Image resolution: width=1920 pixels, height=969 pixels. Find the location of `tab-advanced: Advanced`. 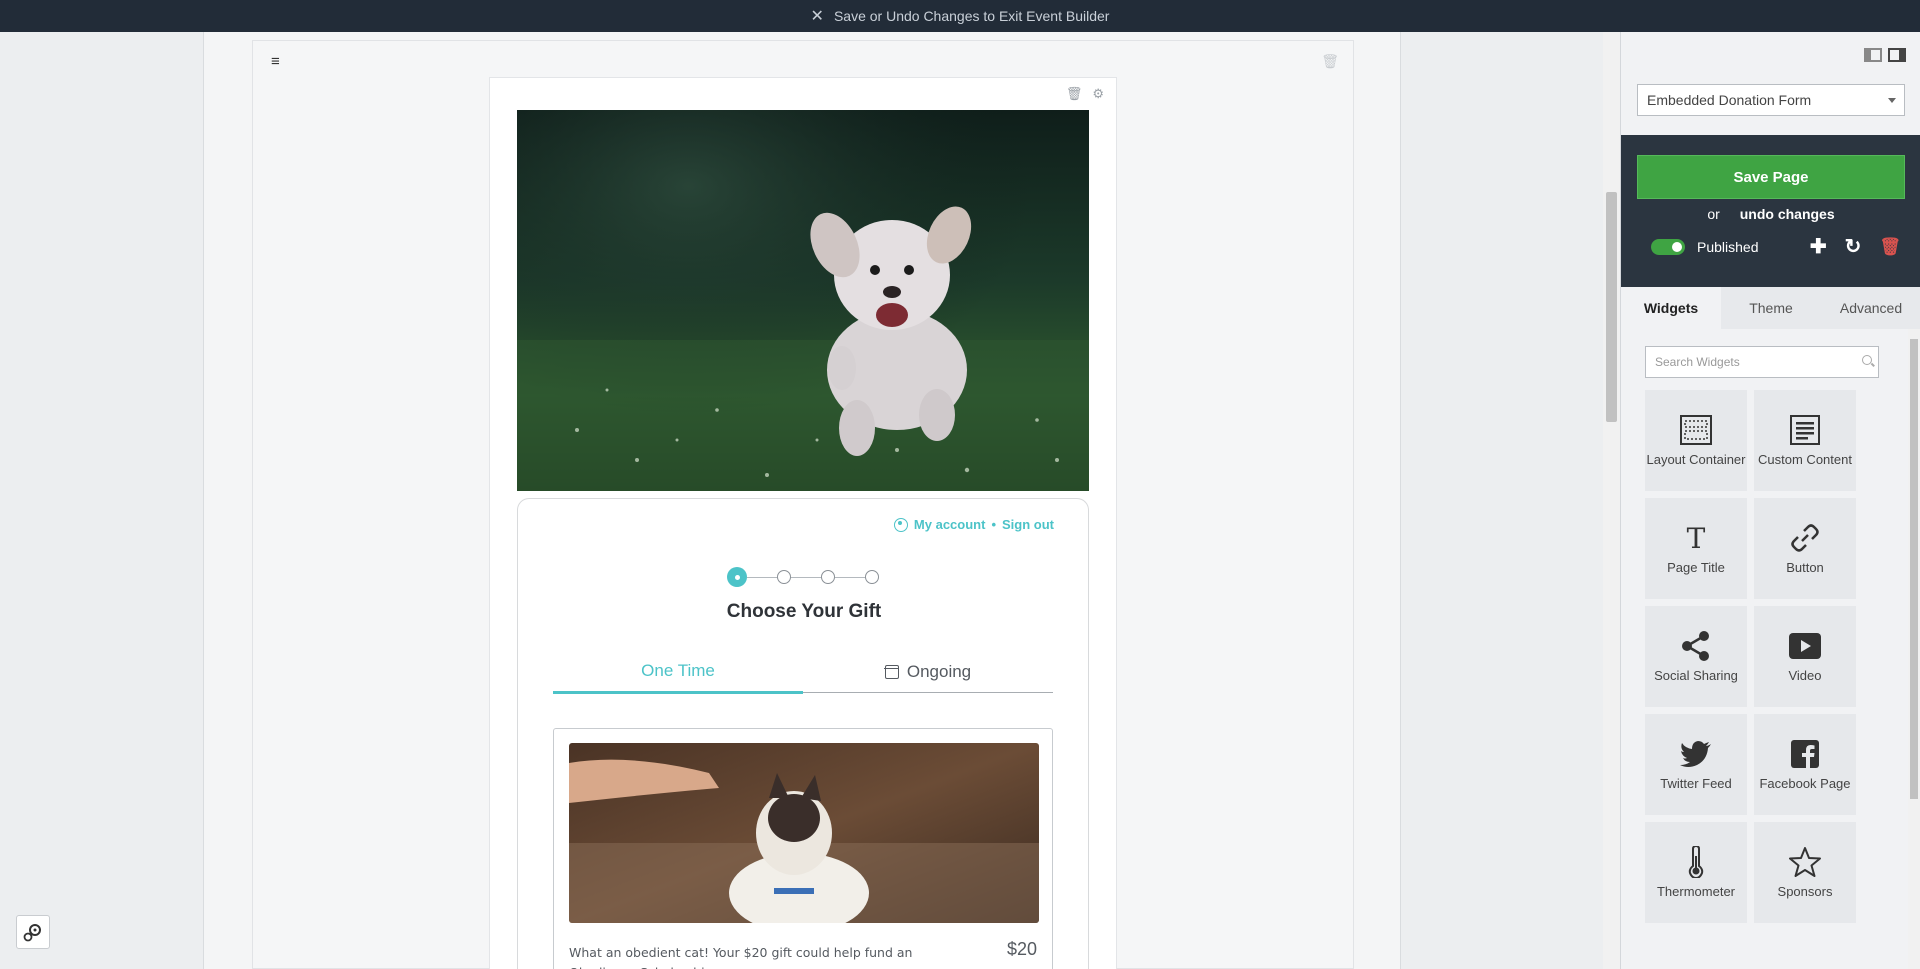

tab-advanced: Advanced is located at coordinates (1870, 308).